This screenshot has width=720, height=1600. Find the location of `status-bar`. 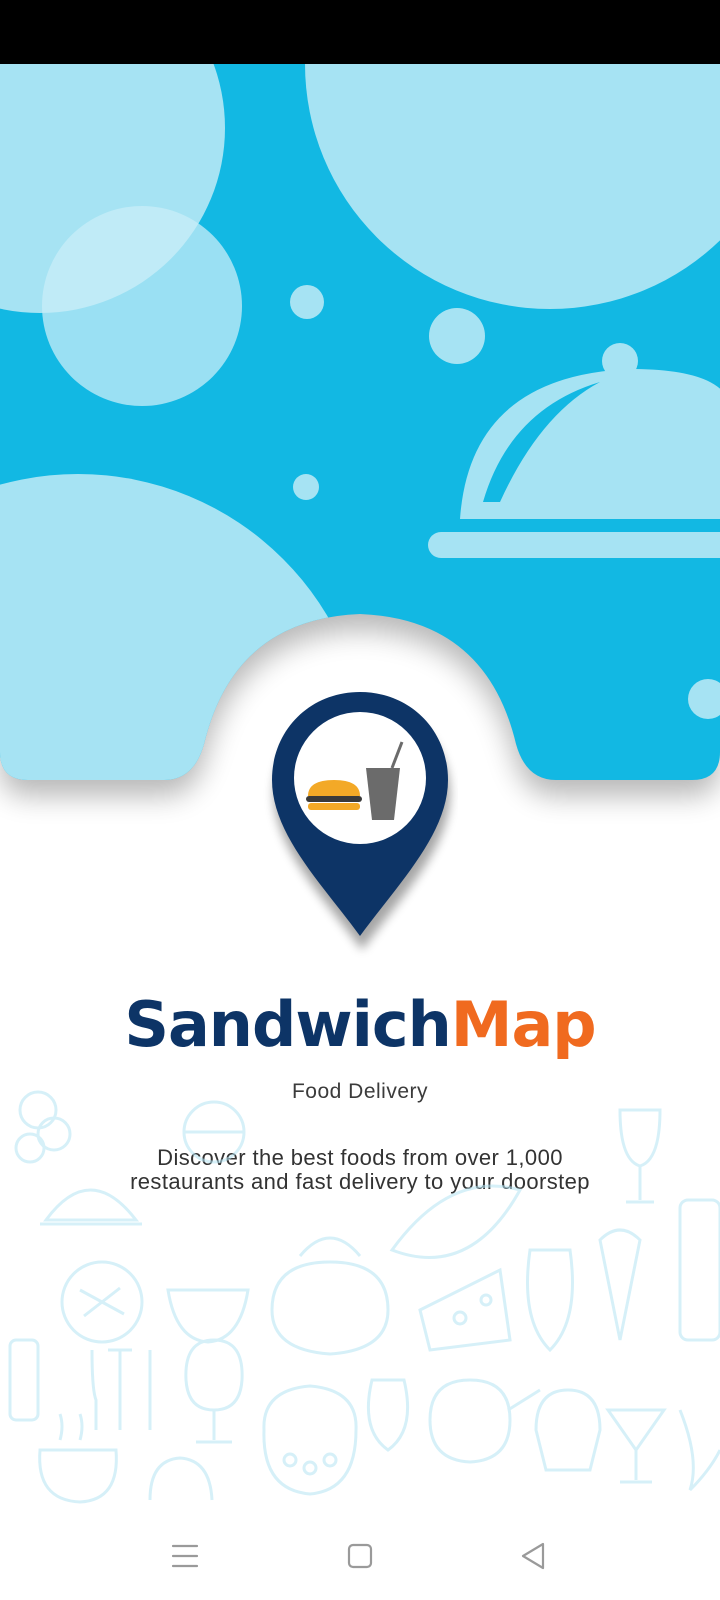

status-bar is located at coordinates (360, 32).